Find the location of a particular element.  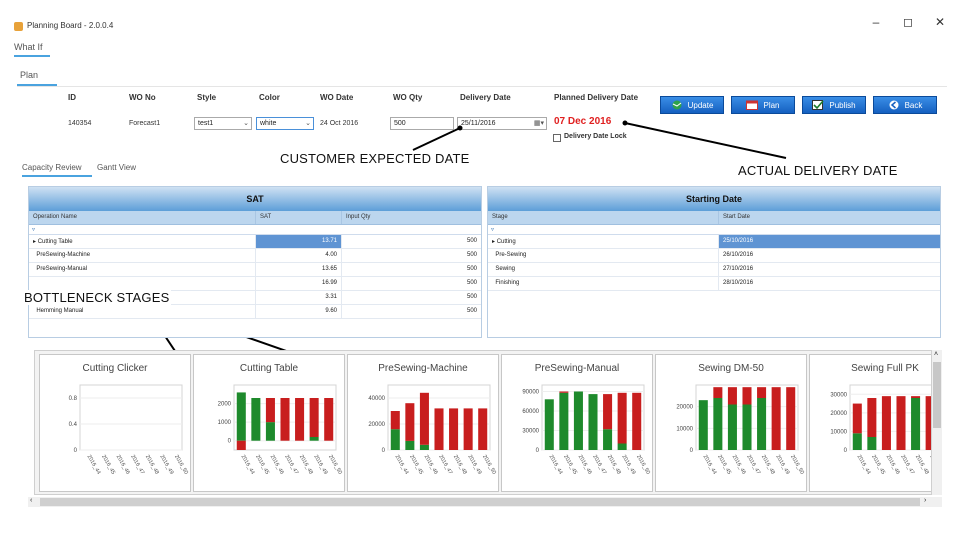

plan-button: Plan is located at coordinates (763, 105).